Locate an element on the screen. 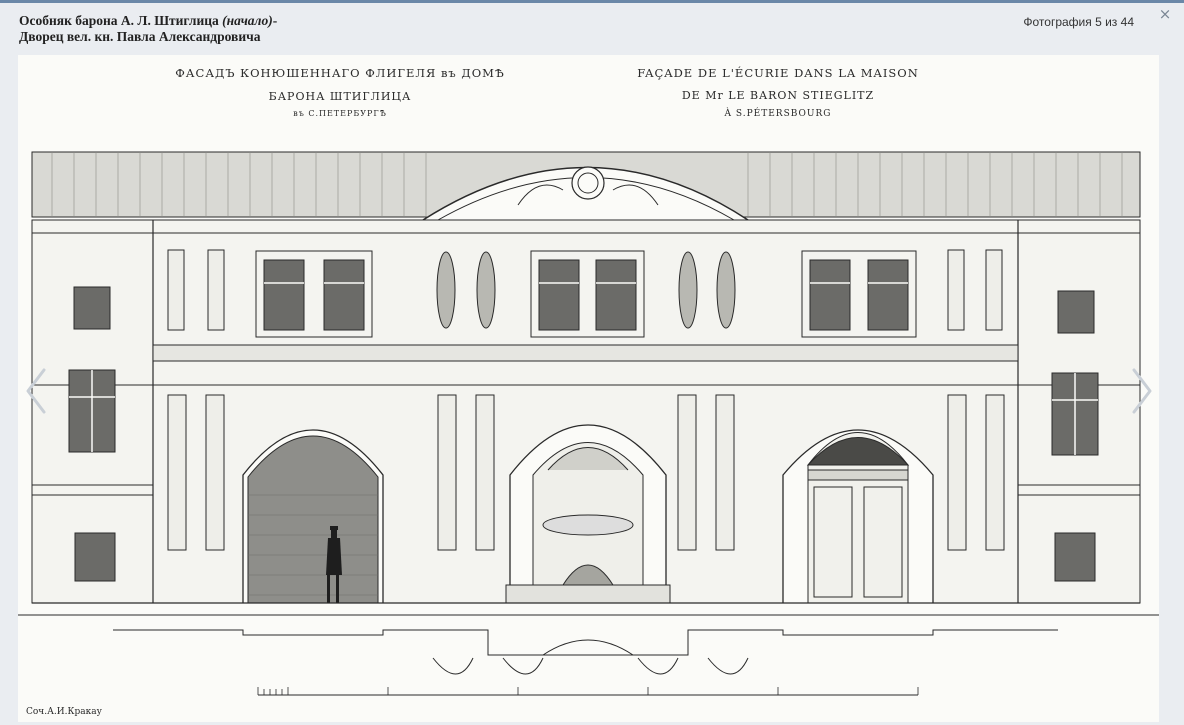 The image size is (1184, 725). close-button: × is located at coordinates (1165, 14).